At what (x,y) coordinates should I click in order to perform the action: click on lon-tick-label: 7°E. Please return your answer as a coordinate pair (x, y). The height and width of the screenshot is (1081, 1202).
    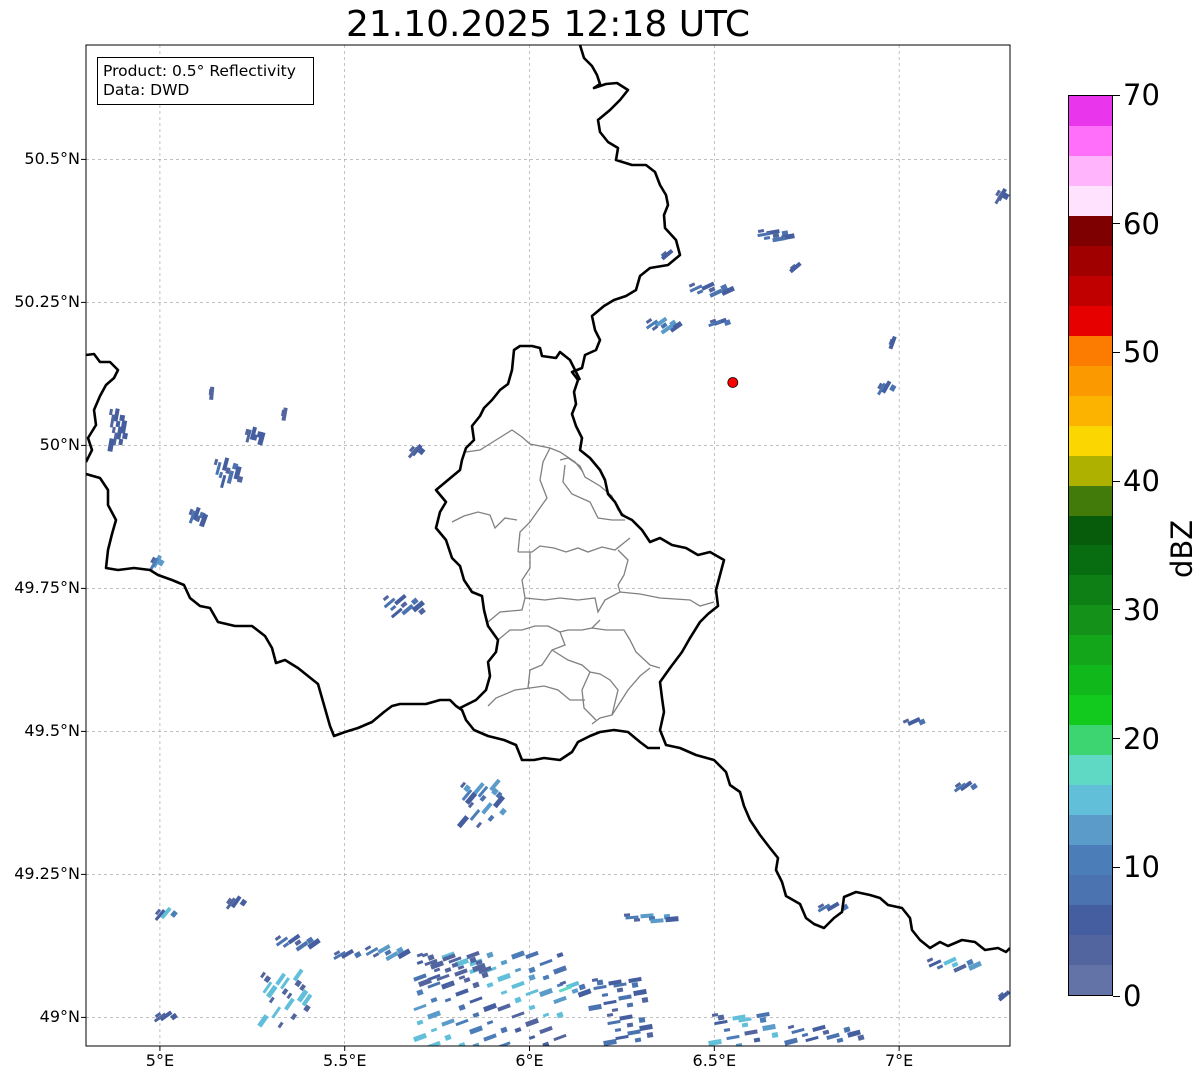
    Looking at the image, I should click on (899, 1060).